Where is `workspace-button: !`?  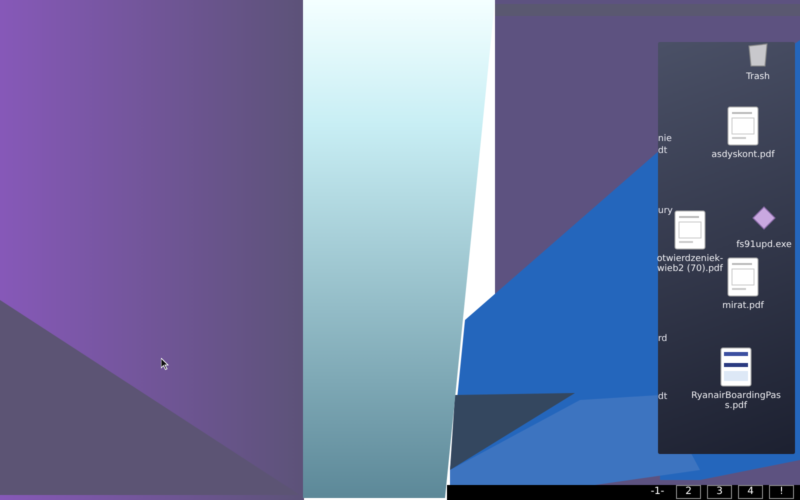 workspace-button: ! is located at coordinates (781, 492).